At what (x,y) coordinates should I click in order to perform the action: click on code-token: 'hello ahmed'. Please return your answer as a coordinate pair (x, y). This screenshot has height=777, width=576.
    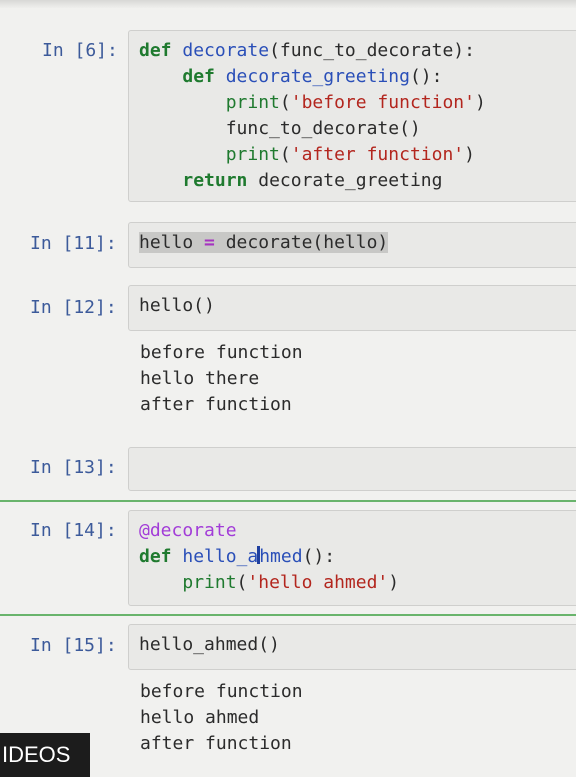
    Looking at the image, I should click on (318, 582).